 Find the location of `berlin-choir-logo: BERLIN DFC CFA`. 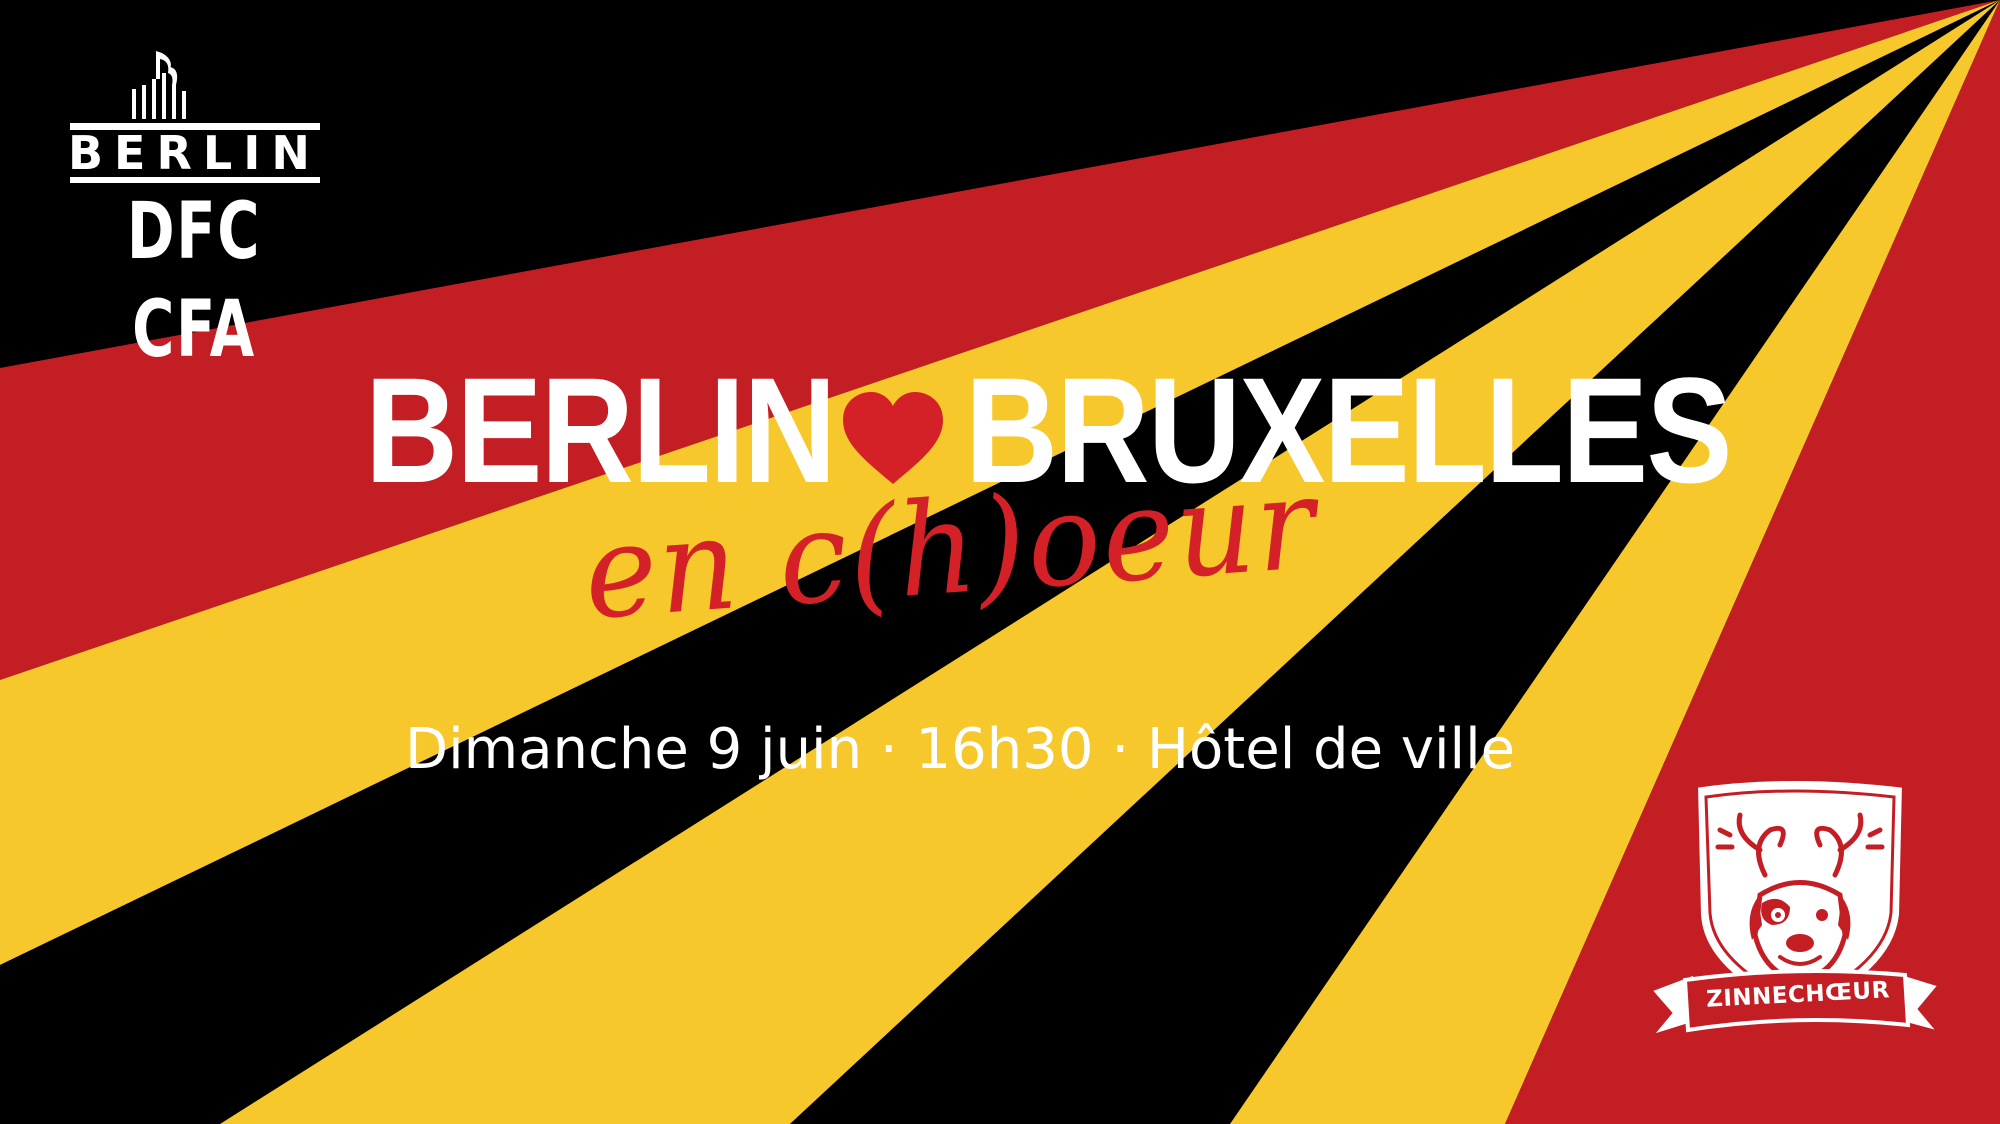

berlin-choir-logo: BERLIN DFC CFA is located at coordinates (195, 210).